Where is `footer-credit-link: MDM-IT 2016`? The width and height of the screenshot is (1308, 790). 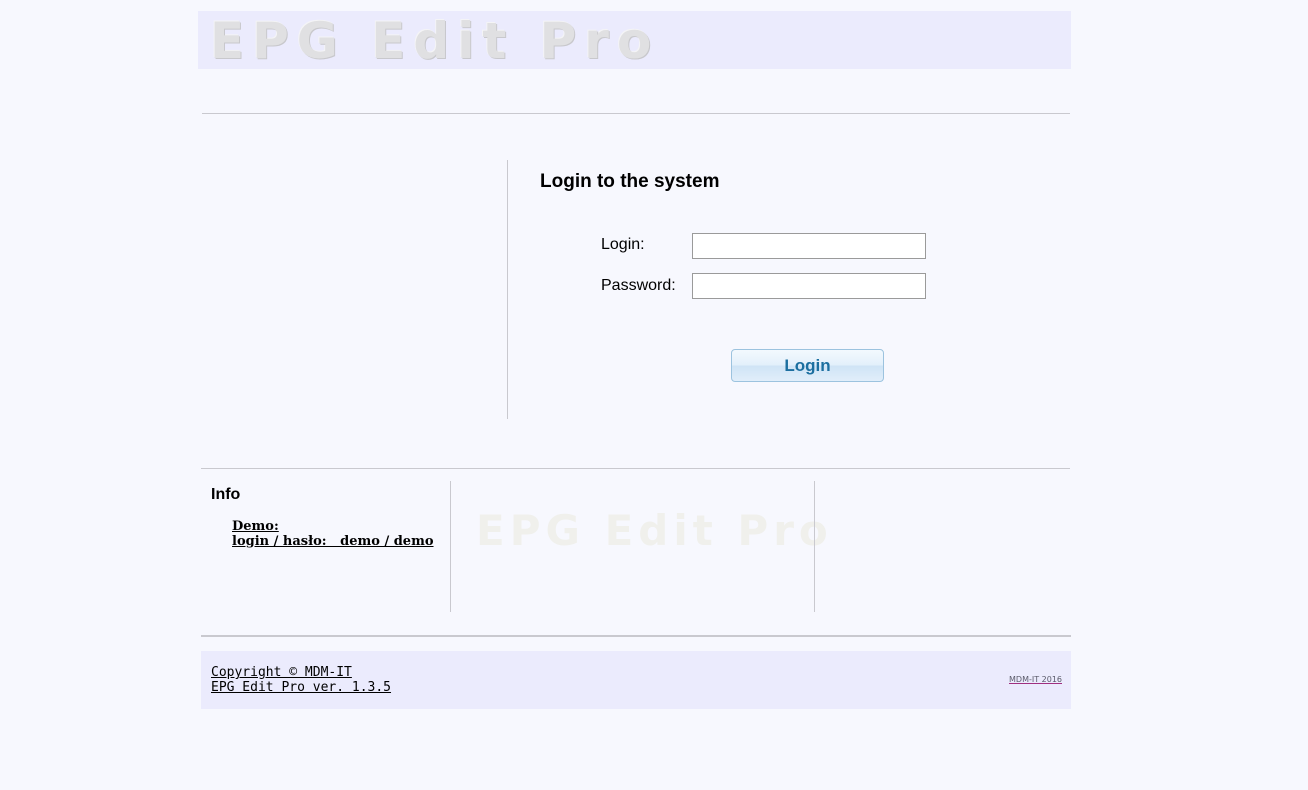 footer-credit-link: MDM-IT 2016 is located at coordinates (1035, 679).